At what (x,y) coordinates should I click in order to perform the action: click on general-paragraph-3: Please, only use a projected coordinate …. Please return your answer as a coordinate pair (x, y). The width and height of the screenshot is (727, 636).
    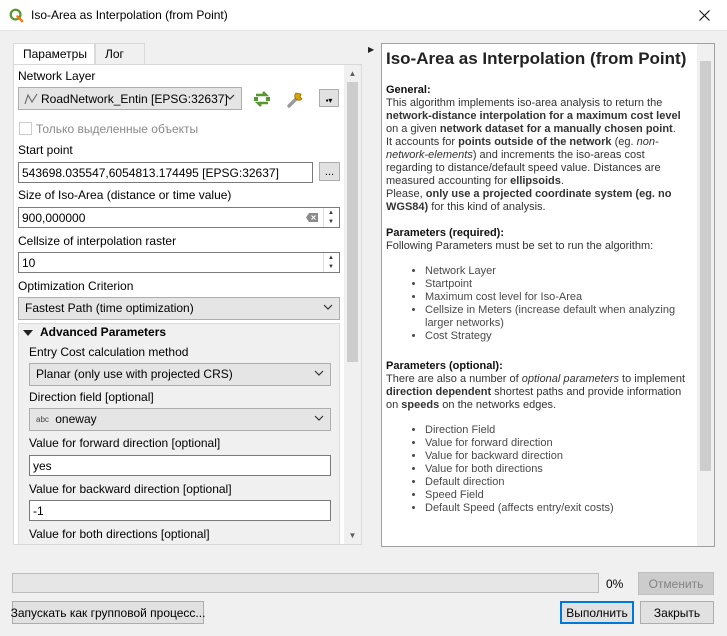
    Looking at the image, I should click on (529, 200).